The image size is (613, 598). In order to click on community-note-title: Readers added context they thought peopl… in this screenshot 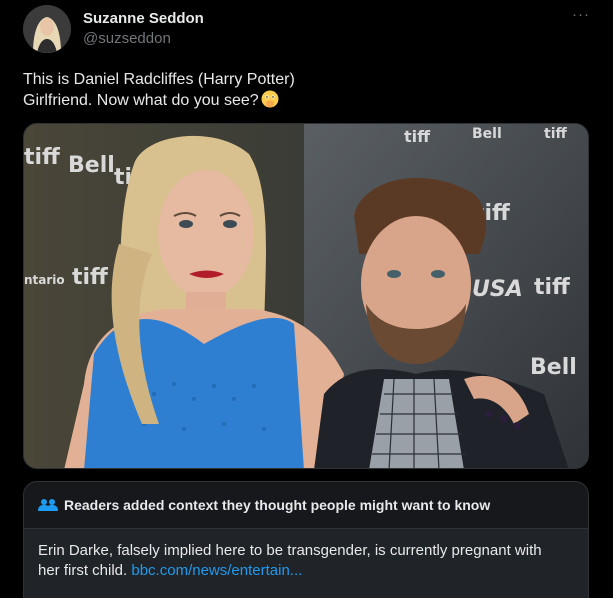, I will do `click(277, 505)`.